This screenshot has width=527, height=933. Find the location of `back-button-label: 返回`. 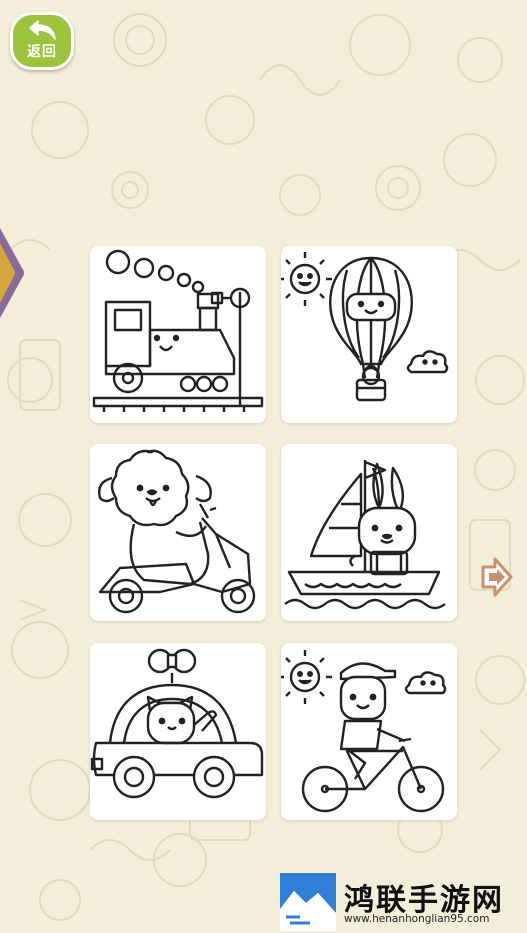

back-button-label: 返回 is located at coordinates (42, 52).